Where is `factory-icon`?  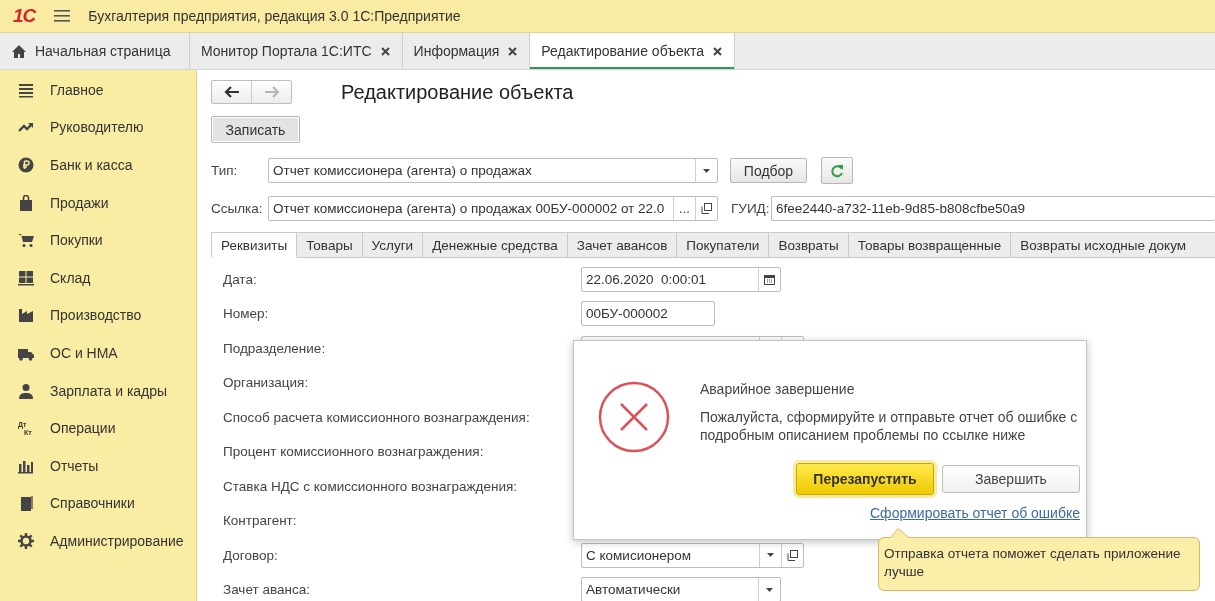 factory-icon is located at coordinates (26, 315).